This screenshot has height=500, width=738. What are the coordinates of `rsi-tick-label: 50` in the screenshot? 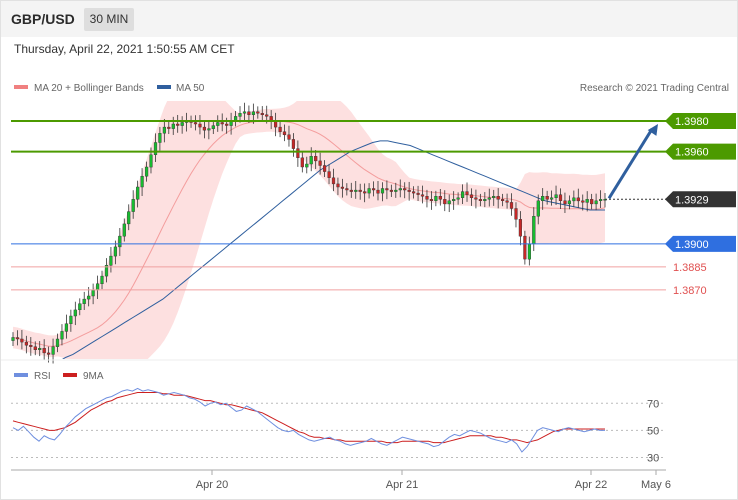 It's located at (653, 431).